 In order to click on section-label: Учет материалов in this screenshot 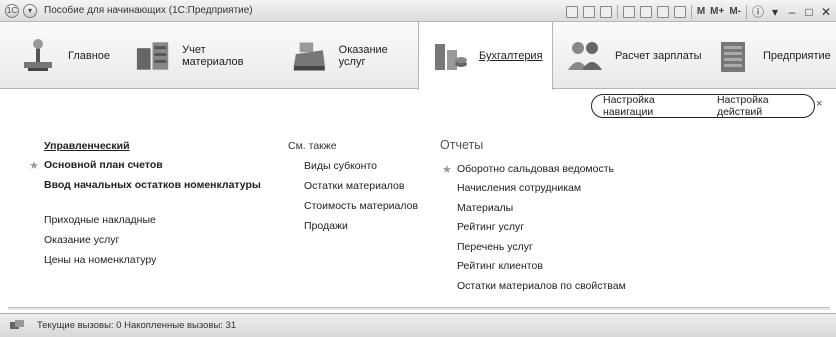, I will do `click(213, 55)`.